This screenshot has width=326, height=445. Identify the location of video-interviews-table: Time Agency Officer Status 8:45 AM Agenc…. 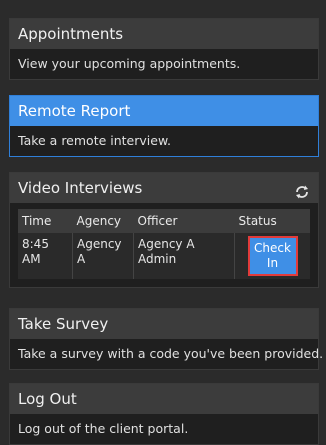
(164, 244).